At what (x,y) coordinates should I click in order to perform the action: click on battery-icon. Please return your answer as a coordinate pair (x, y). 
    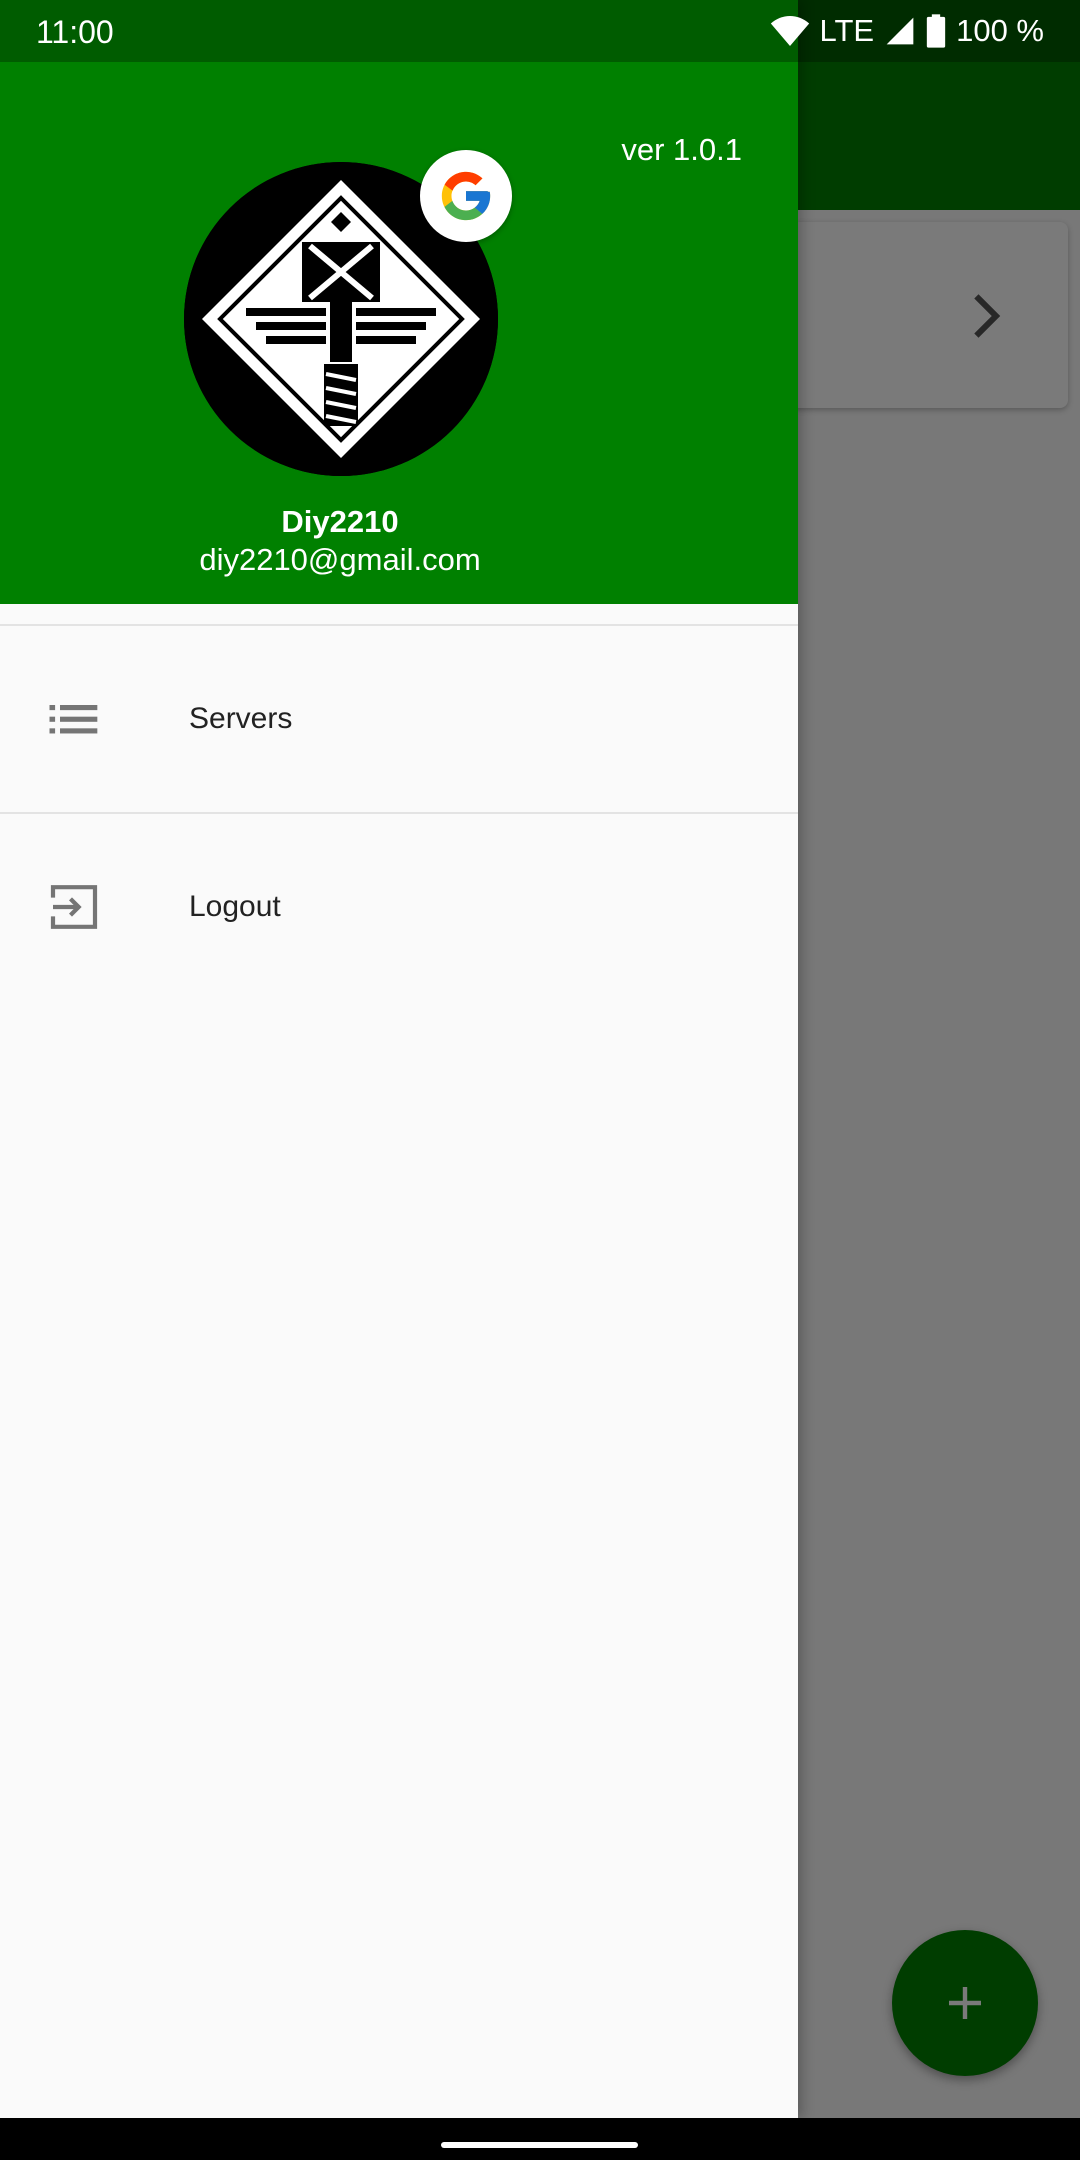
    Looking at the image, I should click on (936, 31).